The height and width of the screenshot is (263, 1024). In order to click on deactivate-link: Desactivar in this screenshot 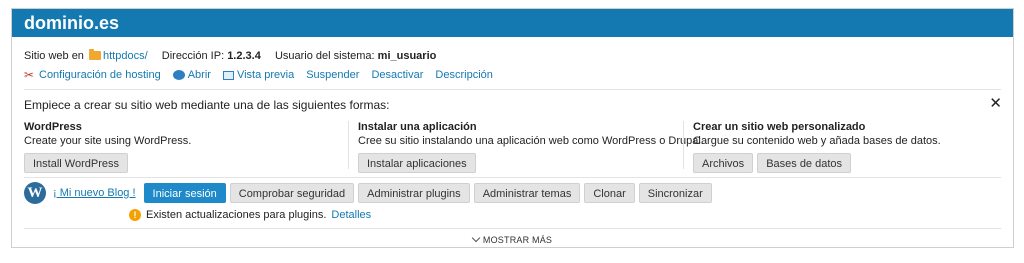, I will do `click(397, 75)`.